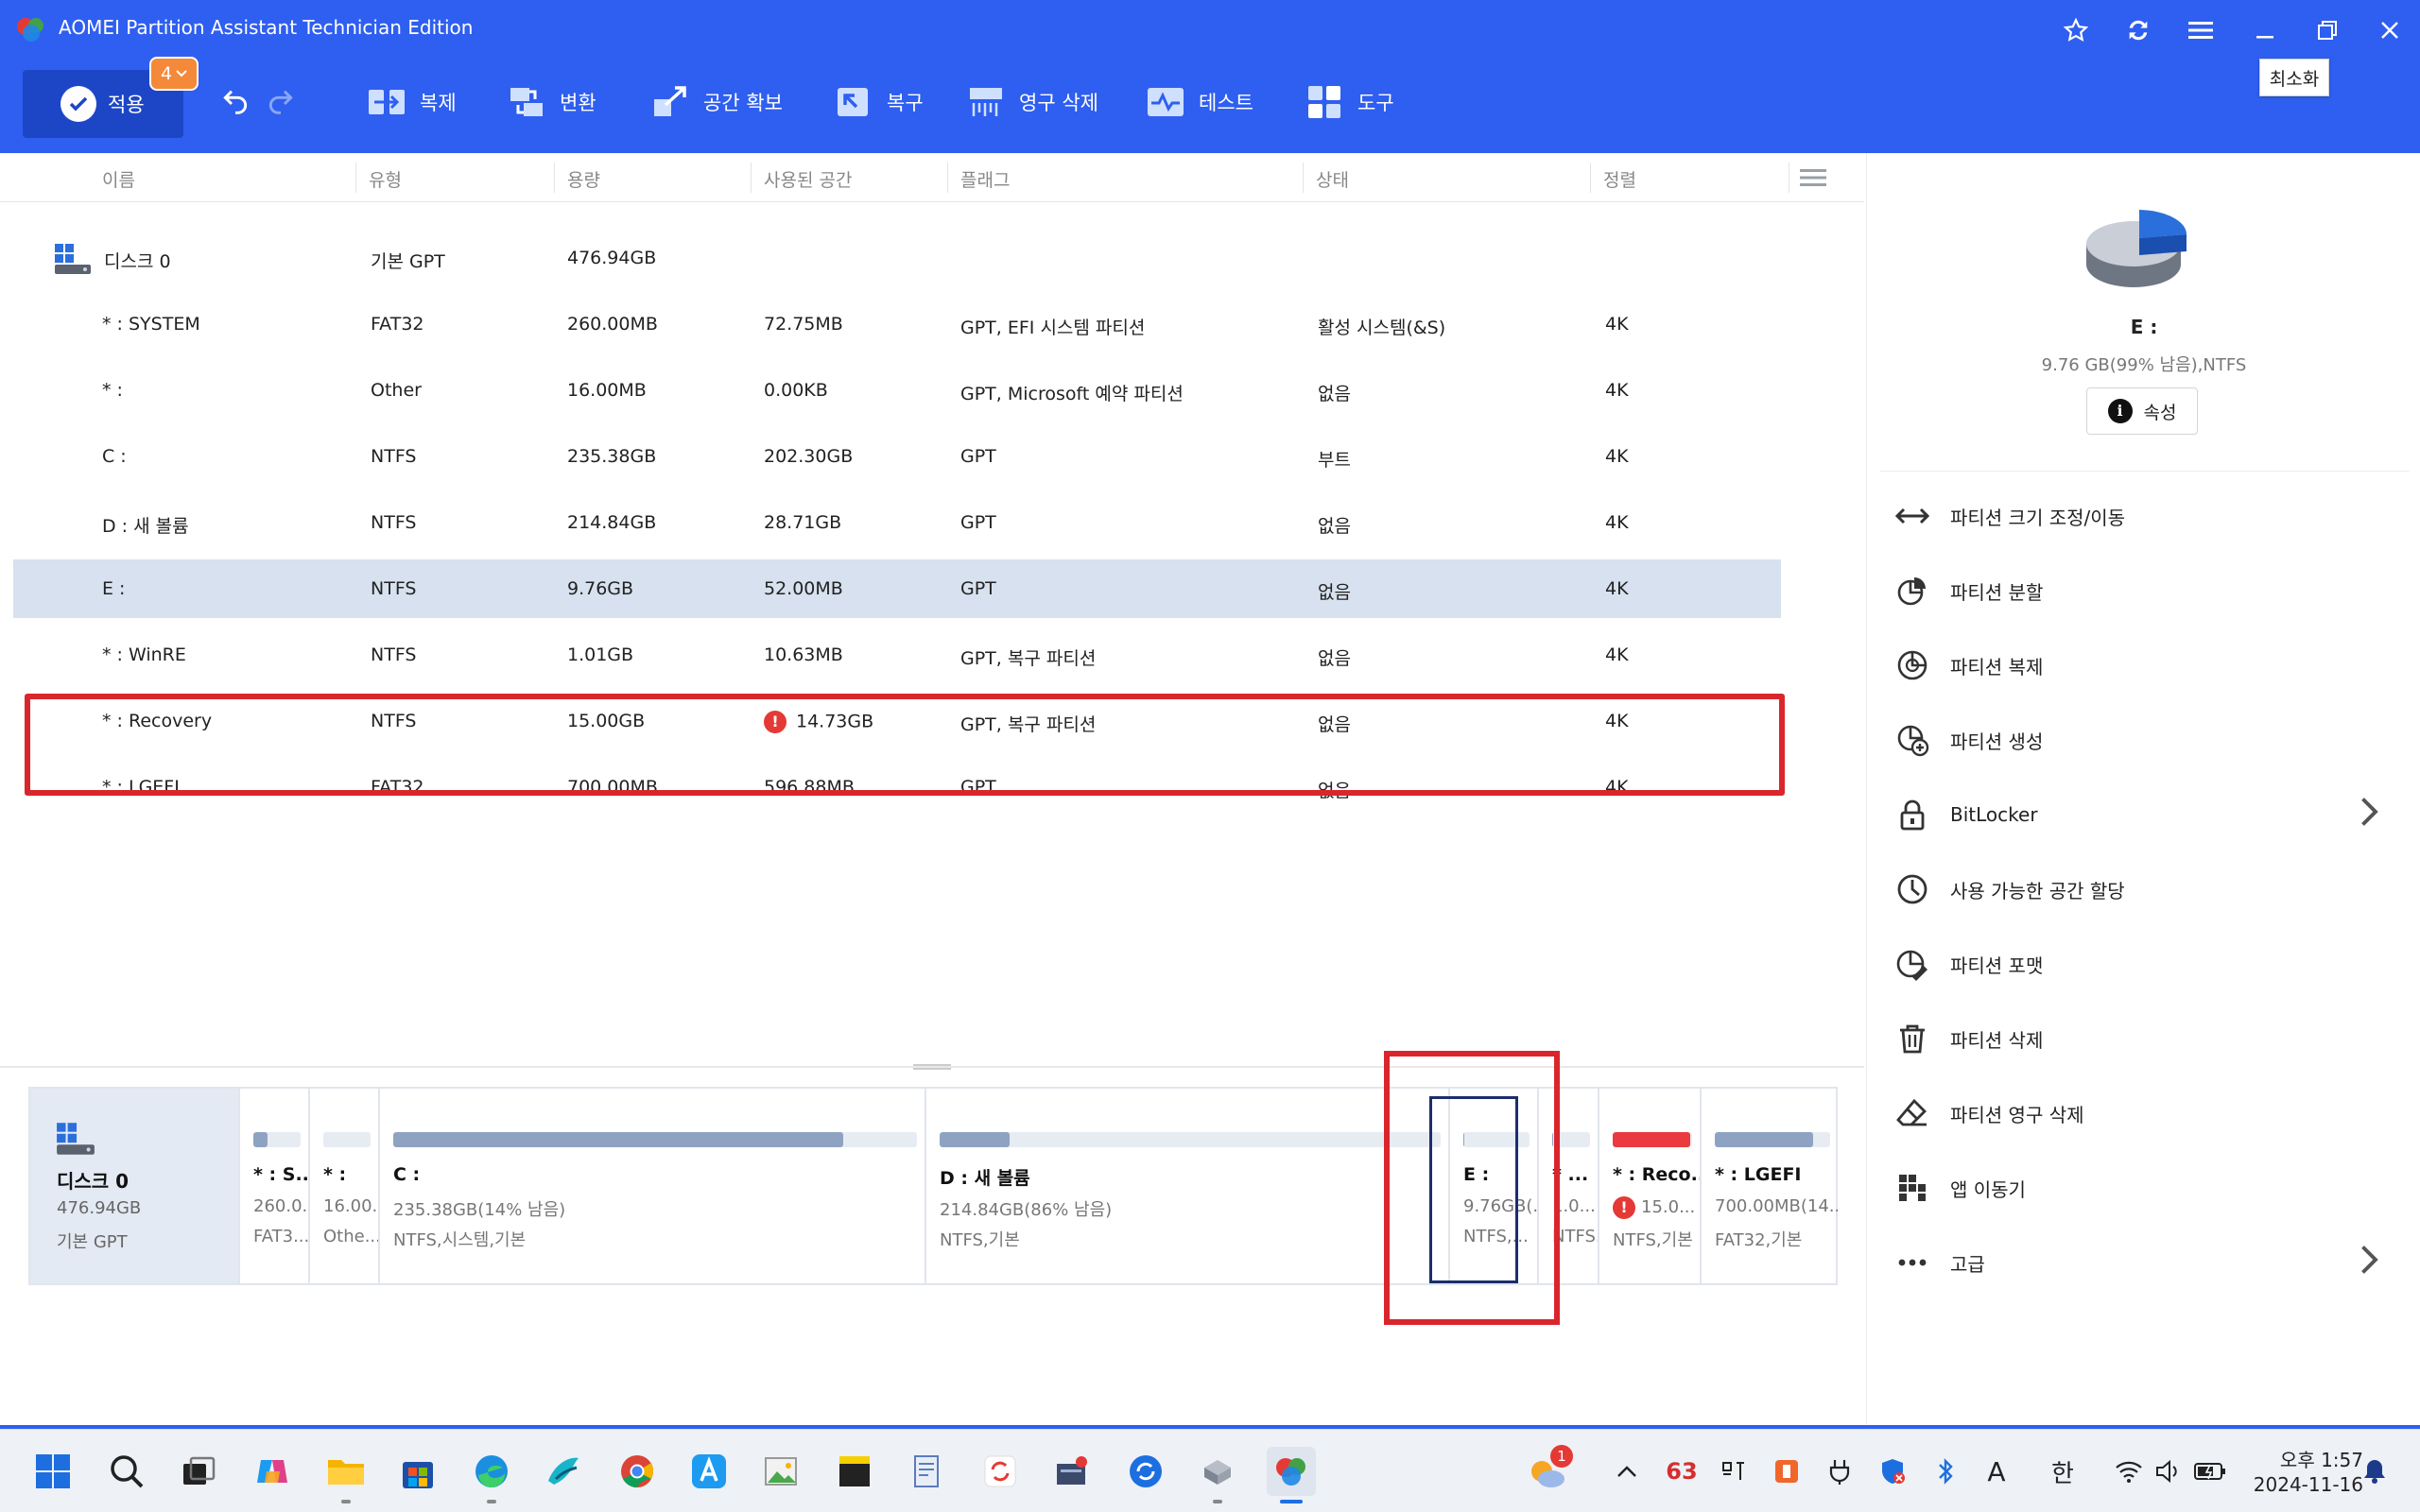 Image resolution: width=2420 pixels, height=1512 pixels. I want to click on column-name: 이름, so click(119, 179).